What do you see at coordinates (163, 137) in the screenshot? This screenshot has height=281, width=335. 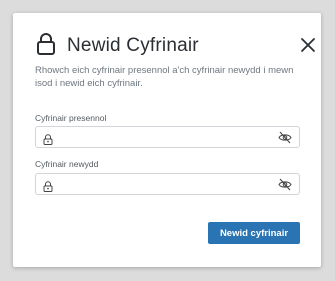 I see `current-password-input` at bounding box center [163, 137].